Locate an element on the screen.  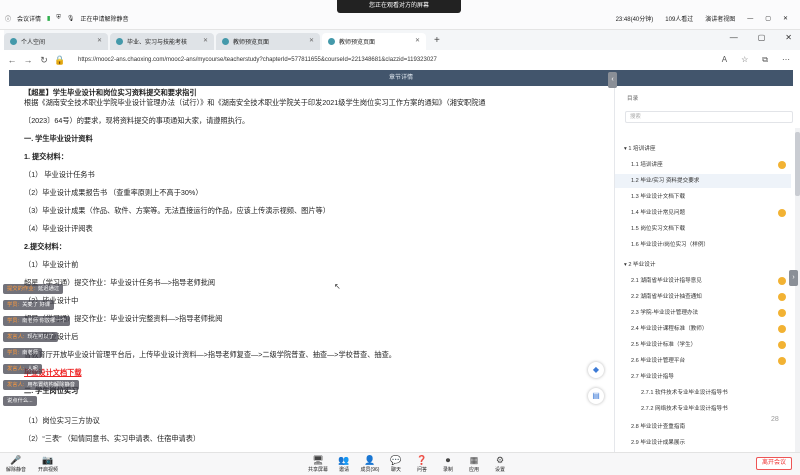
info-icon: ⓘ is located at coordinates (8, 18).